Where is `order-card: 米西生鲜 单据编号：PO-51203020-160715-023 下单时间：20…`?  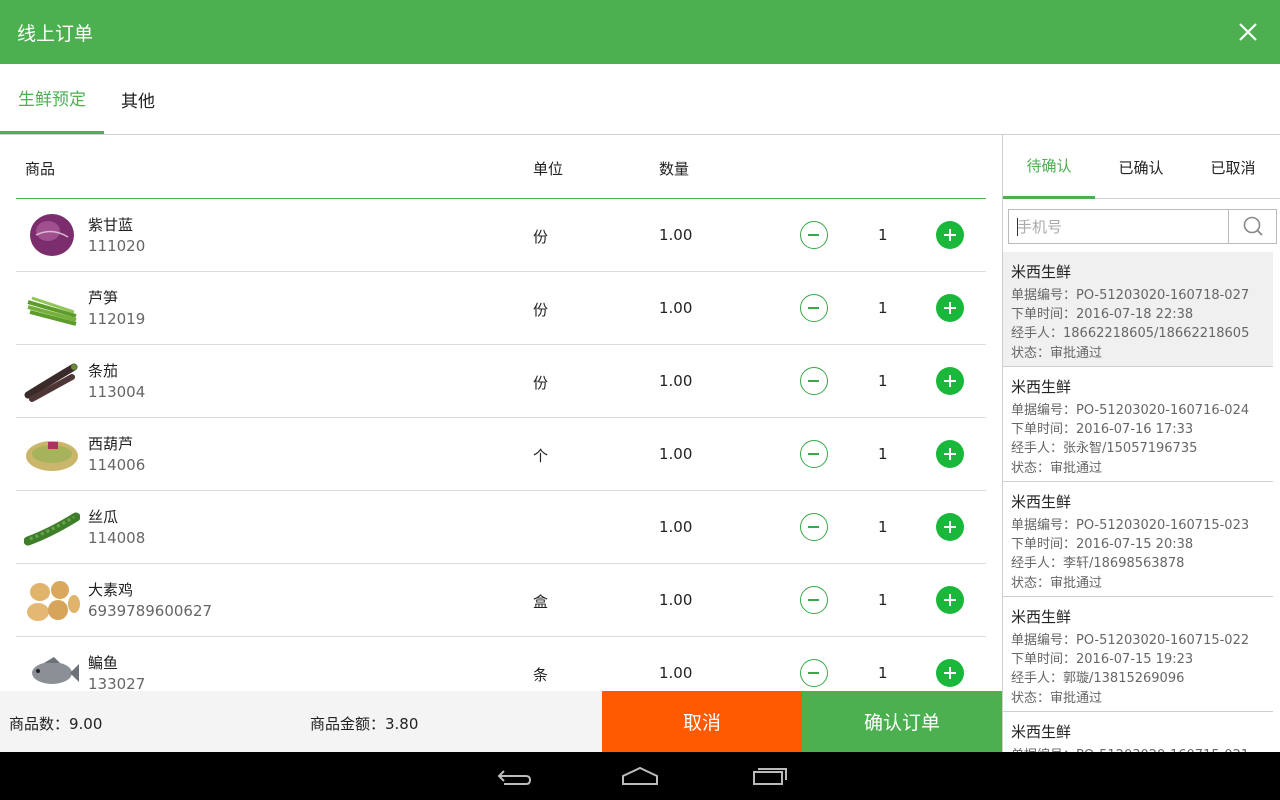 order-card: 米西生鲜 单据编号：PO-51203020-160715-023 下单时间：20… is located at coordinates (1138, 539).